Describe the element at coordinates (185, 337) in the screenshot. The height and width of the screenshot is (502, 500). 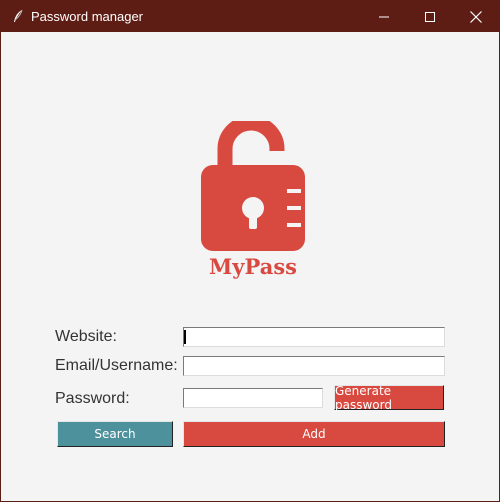
I see `text-cursor` at that location.